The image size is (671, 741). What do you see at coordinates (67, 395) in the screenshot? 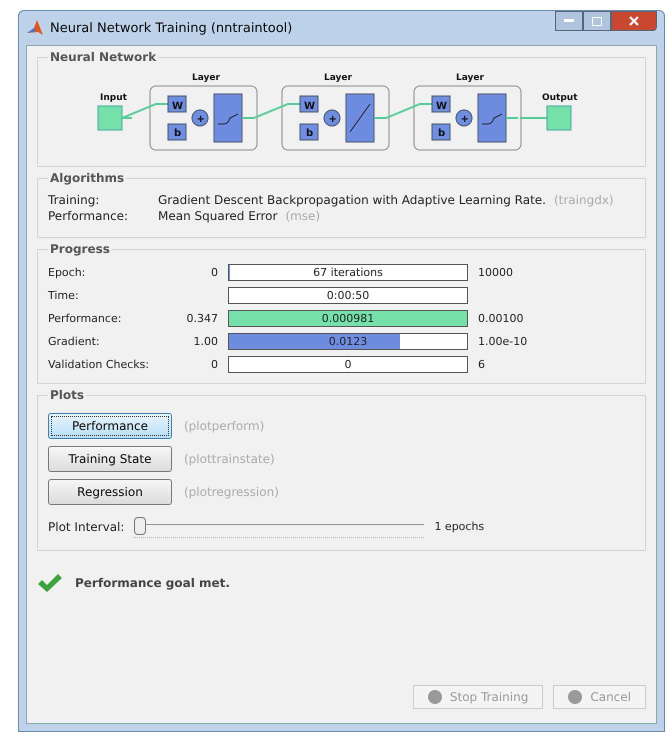
I see `panel-title: Plots` at bounding box center [67, 395].